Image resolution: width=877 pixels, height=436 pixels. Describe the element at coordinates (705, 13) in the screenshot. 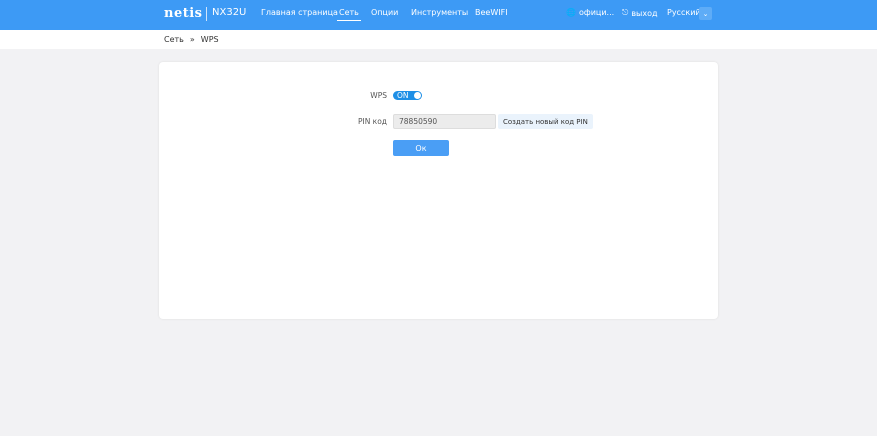

I see `chevron-down-icon: ⌄` at that location.